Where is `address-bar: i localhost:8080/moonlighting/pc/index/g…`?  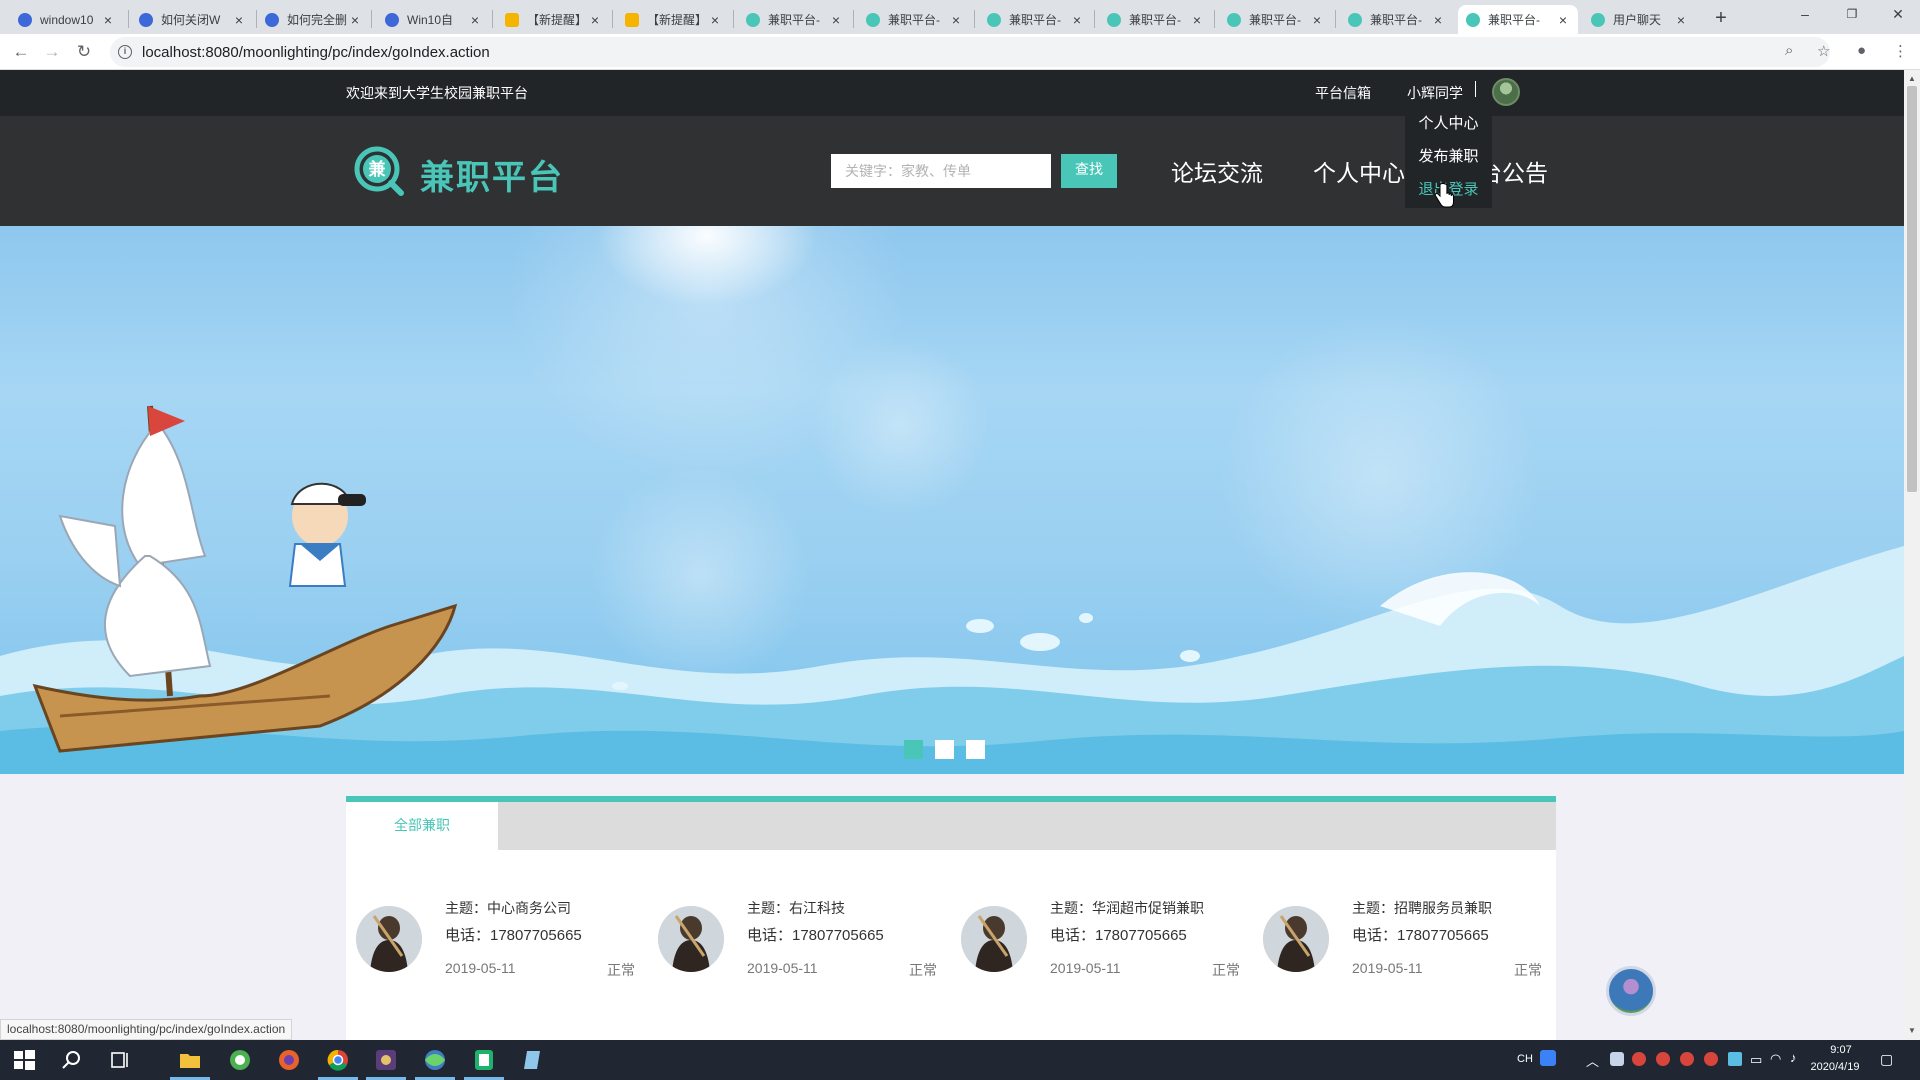
address-bar: i localhost:8080/moonlighting/pc/index/g… is located at coordinates (970, 52).